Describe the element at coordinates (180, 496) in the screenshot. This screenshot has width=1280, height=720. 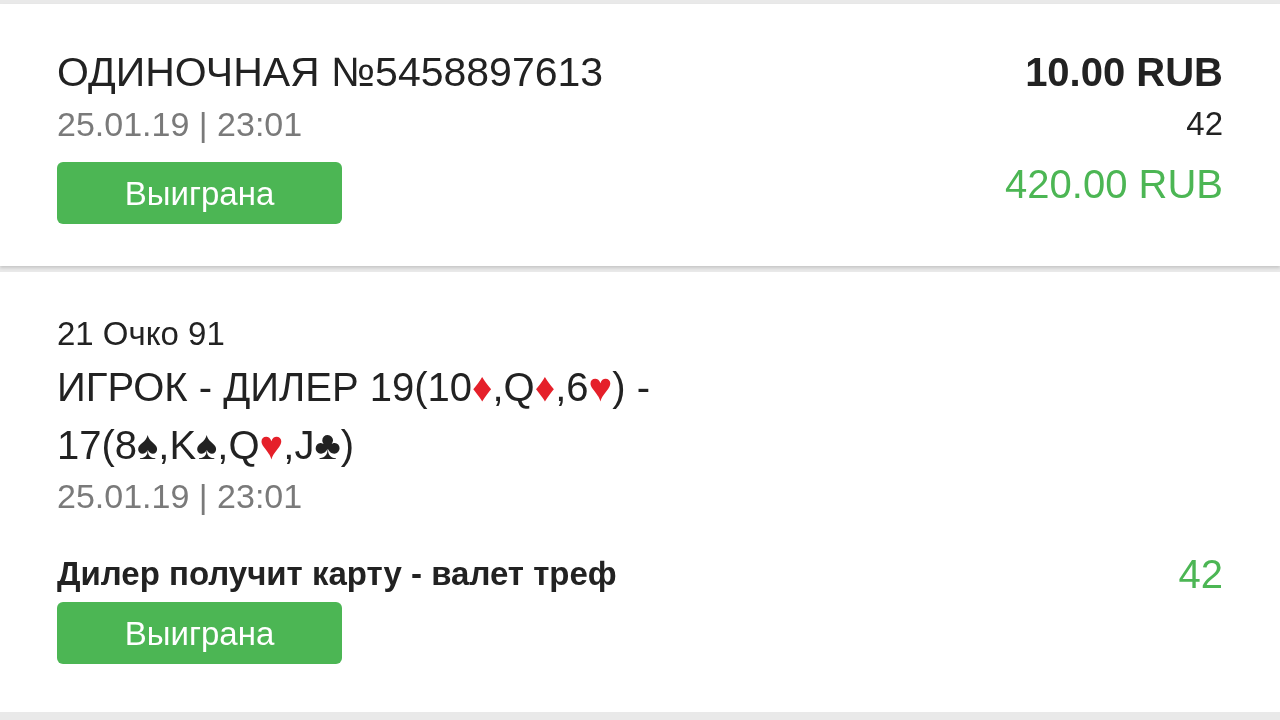
I see `event-date: 25.01.19 | 23:01` at that location.